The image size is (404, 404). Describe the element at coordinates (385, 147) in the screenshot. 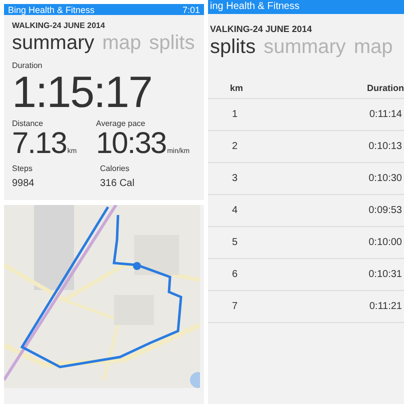

I see `table-cell-text: 0:10:13` at that location.